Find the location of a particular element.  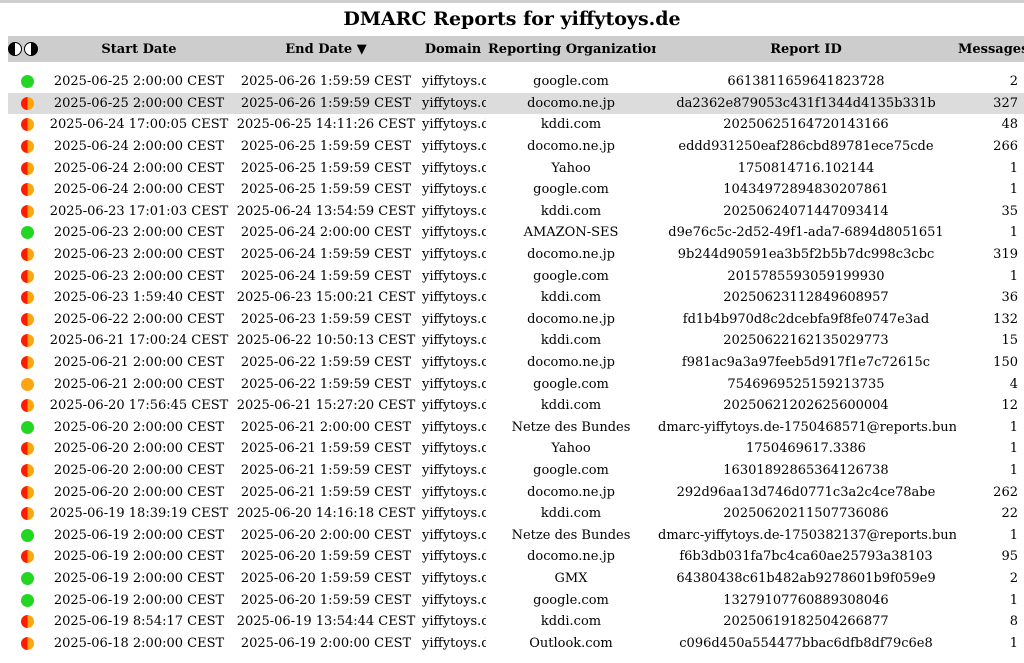

end-date-cell: 2025-06-19 2:00:00 CEST is located at coordinates (326, 643).